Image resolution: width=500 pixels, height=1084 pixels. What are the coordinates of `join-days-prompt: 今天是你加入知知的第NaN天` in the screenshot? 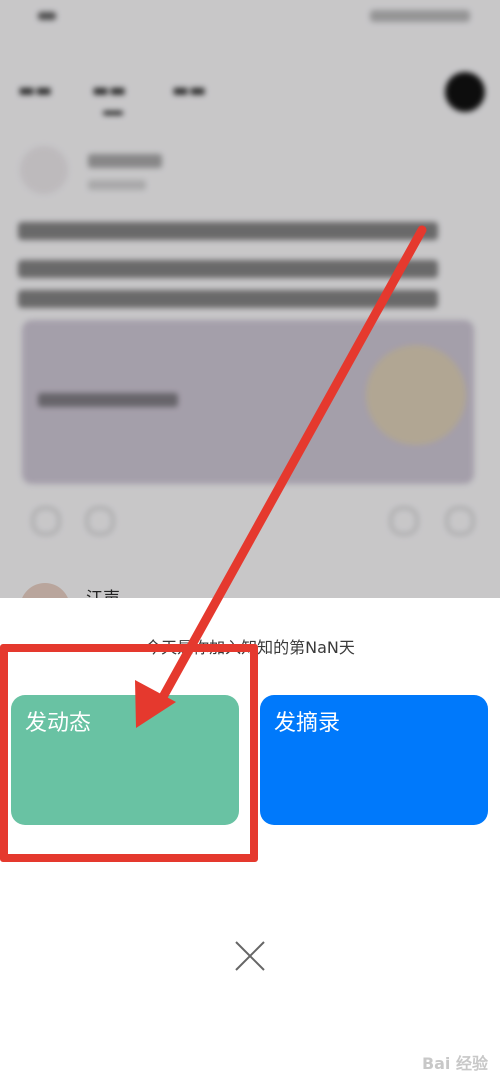 It's located at (250, 647).